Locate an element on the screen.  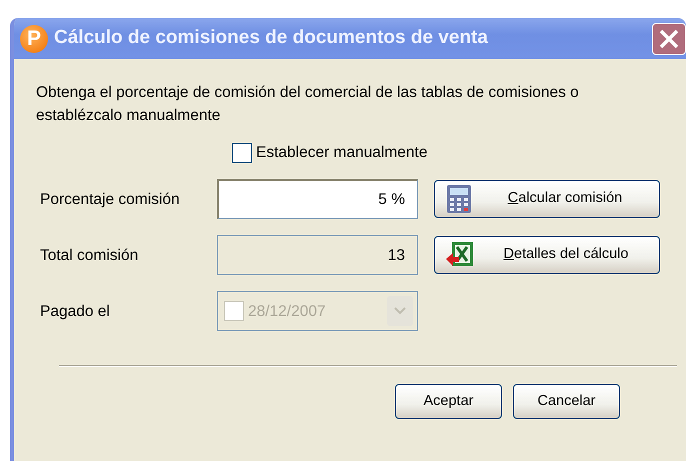
field-label: Pagado el is located at coordinates (75, 312).